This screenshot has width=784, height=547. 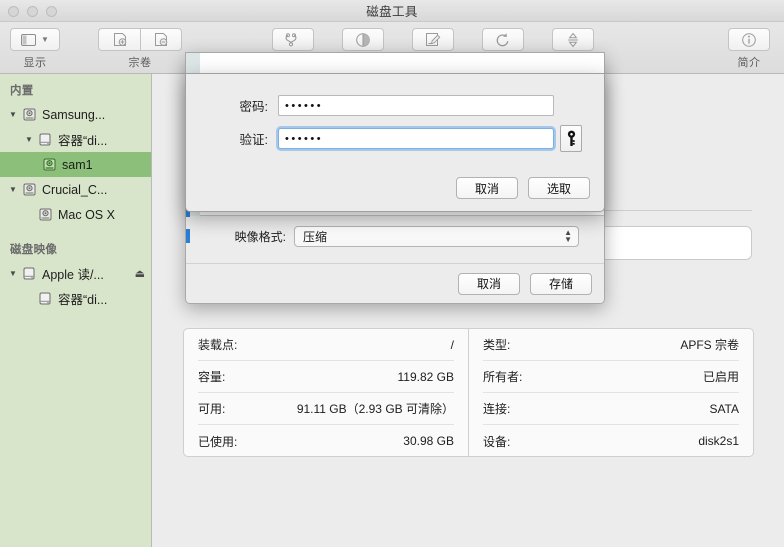 I want to click on window-title: 磁盘工具, so click(x=392, y=12).